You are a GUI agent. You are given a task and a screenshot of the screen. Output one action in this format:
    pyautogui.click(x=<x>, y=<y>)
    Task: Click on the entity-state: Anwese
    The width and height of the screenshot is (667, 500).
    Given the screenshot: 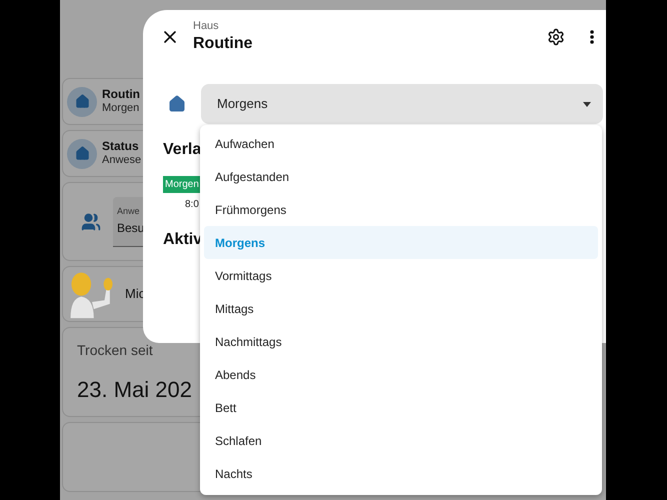 What is the action you would take?
    pyautogui.click(x=122, y=161)
    